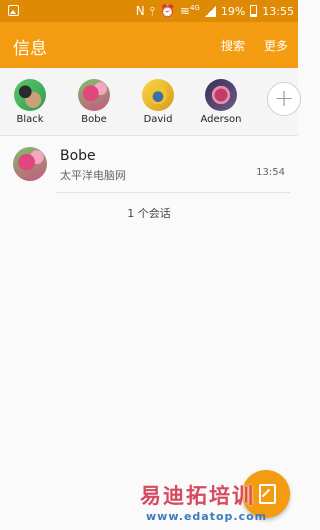 The height and width of the screenshot is (530, 320). I want to click on conversation-count: 1 个会话, so click(149, 213).